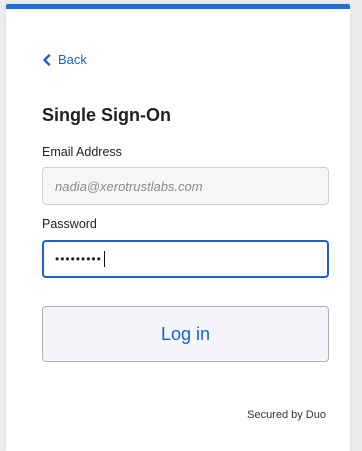  Describe the element at coordinates (185, 334) in the screenshot. I see `login-button: Log in` at that location.